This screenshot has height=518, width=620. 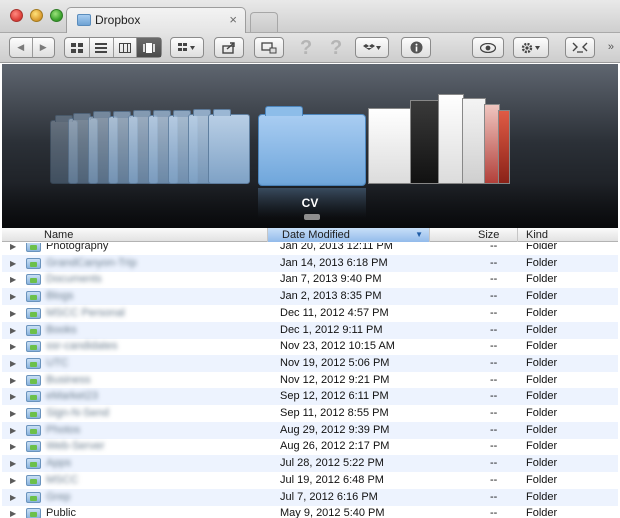 What do you see at coordinates (84, 20) in the screenshot?
I see `folder-icon` at bounding box center [84, 20].